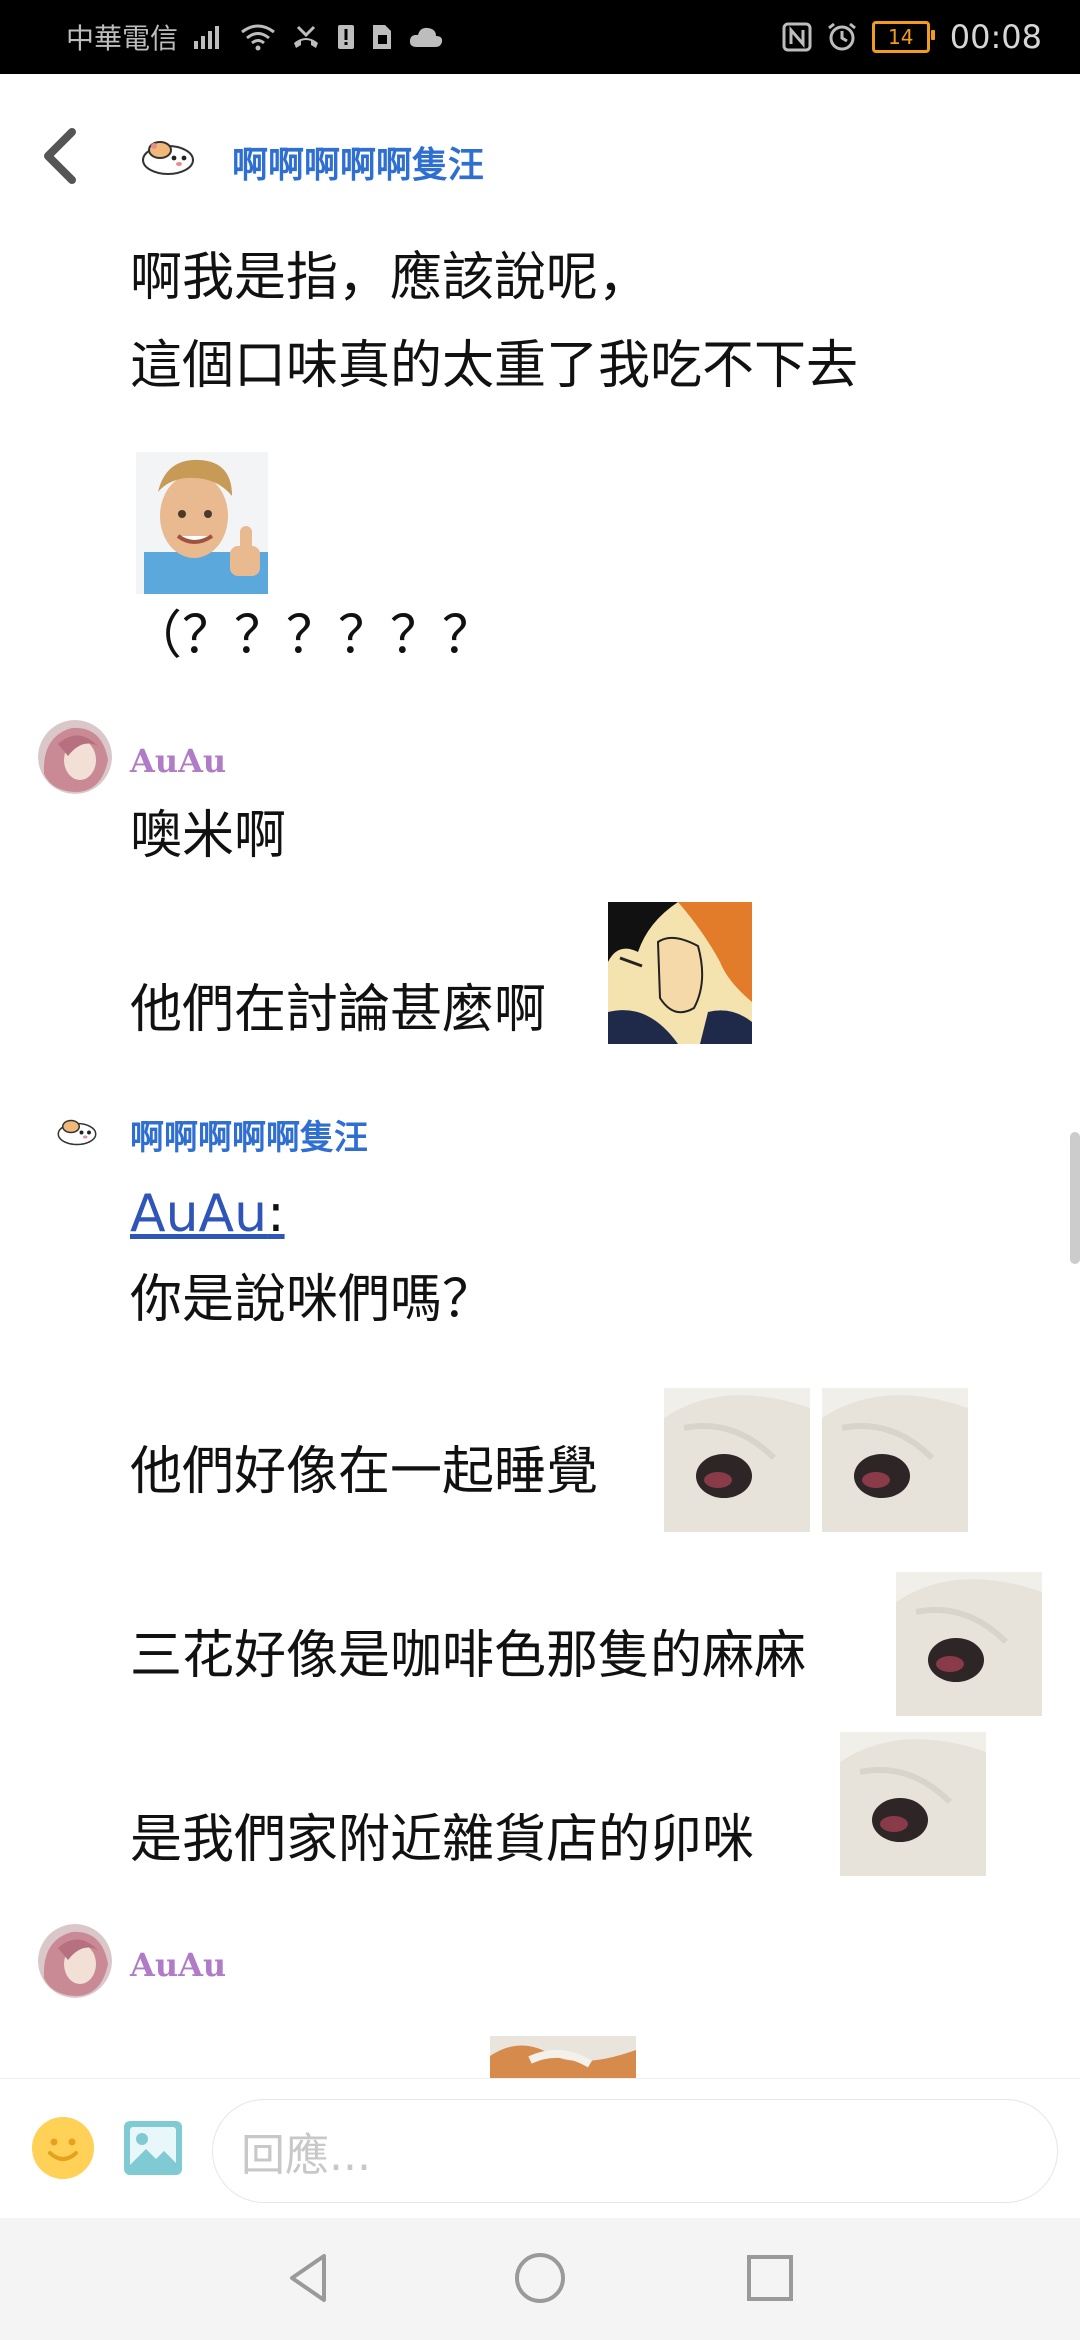  What do you see at coordinates (358, 162) in the screenshot?
I see `chat-title: 啊啊啊啊啊隻汪` at bounding box center [358, 162].